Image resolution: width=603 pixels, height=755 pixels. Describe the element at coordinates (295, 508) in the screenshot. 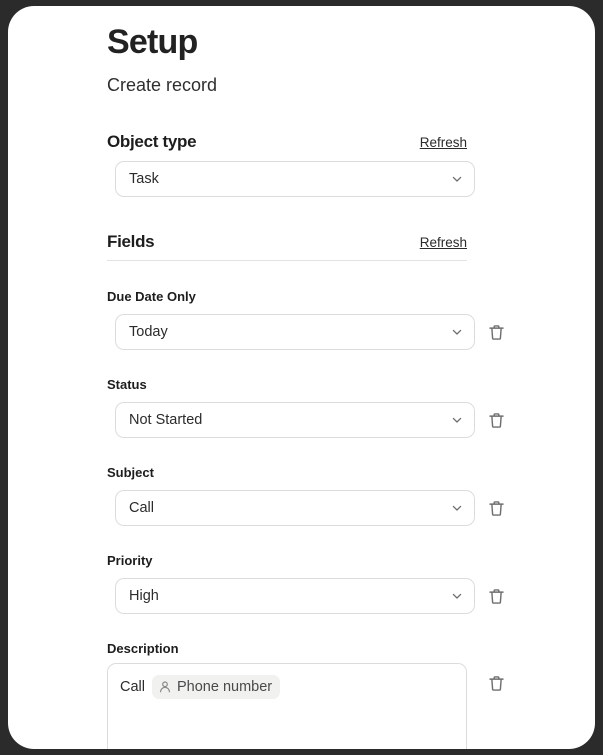

I see `field-select-subject: Call` at that location.